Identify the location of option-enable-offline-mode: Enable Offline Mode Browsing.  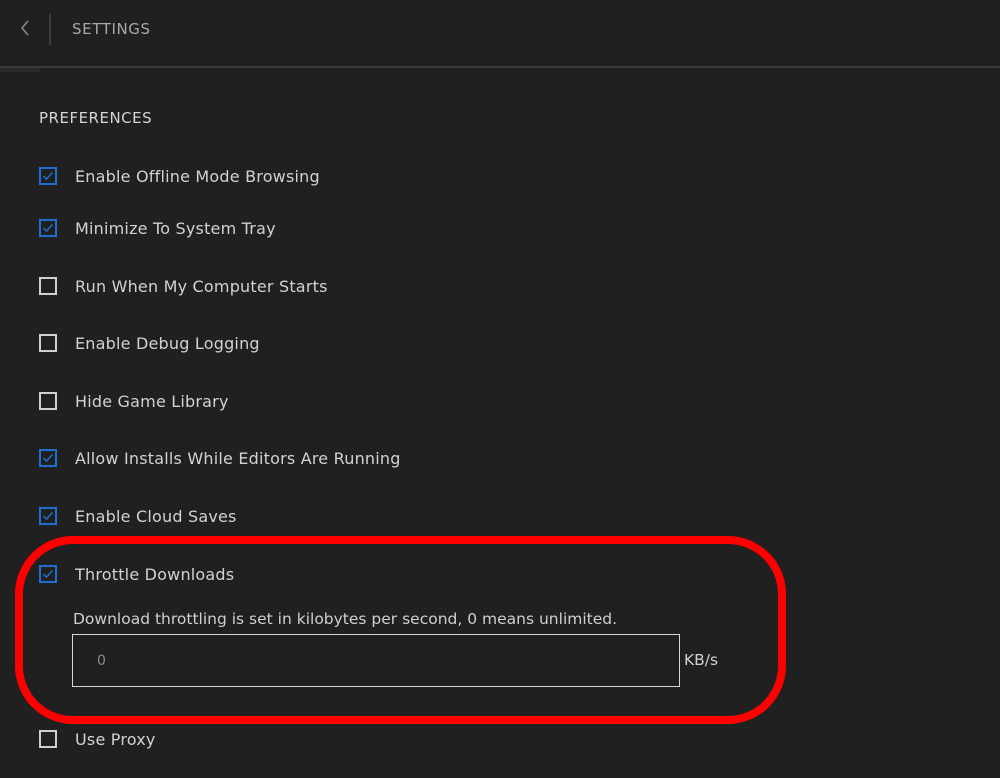
(179, 176).